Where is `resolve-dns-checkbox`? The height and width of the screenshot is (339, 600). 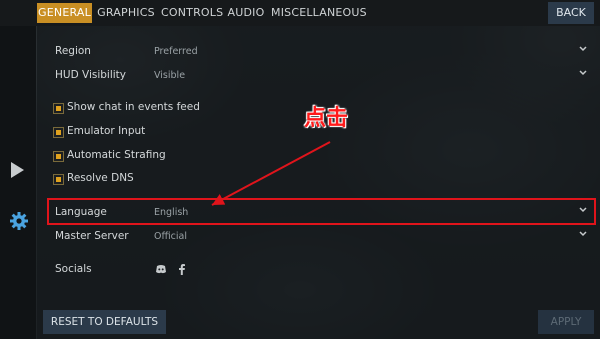 resolve-dns-checkbox is located at coordinates (58, 179).